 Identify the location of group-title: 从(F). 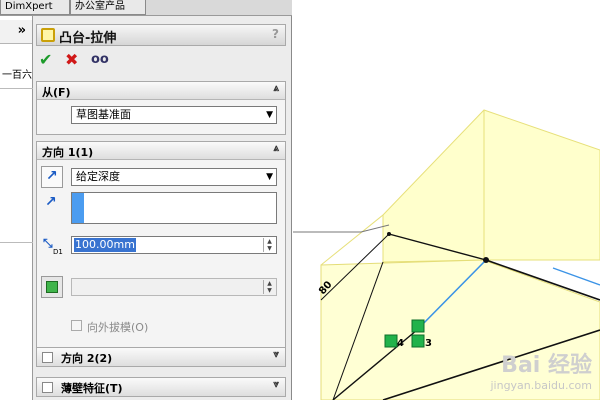
(56, 92).